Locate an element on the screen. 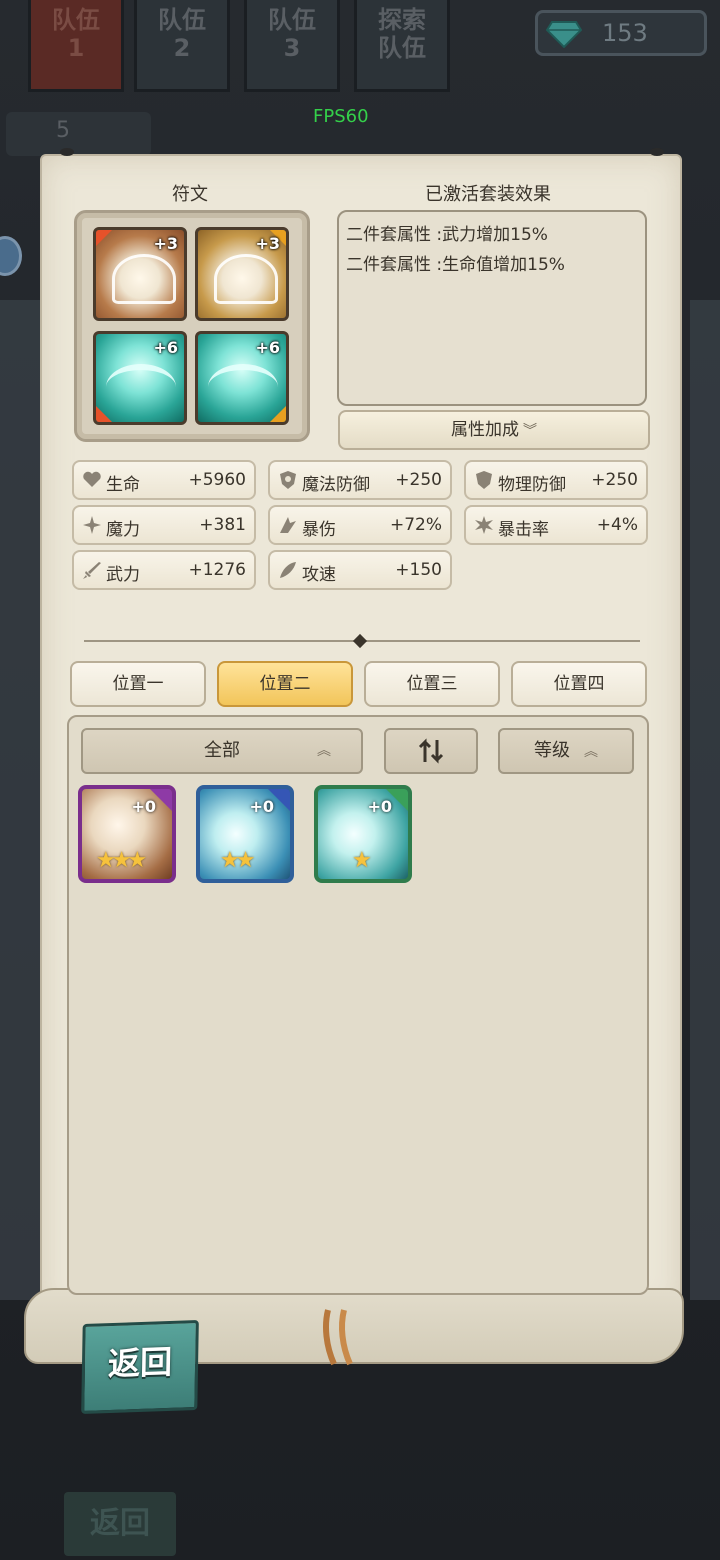 The width and height of the screenshot is (720, 1560). filter-all-label: 全部 is located at coordinates (222, 750).